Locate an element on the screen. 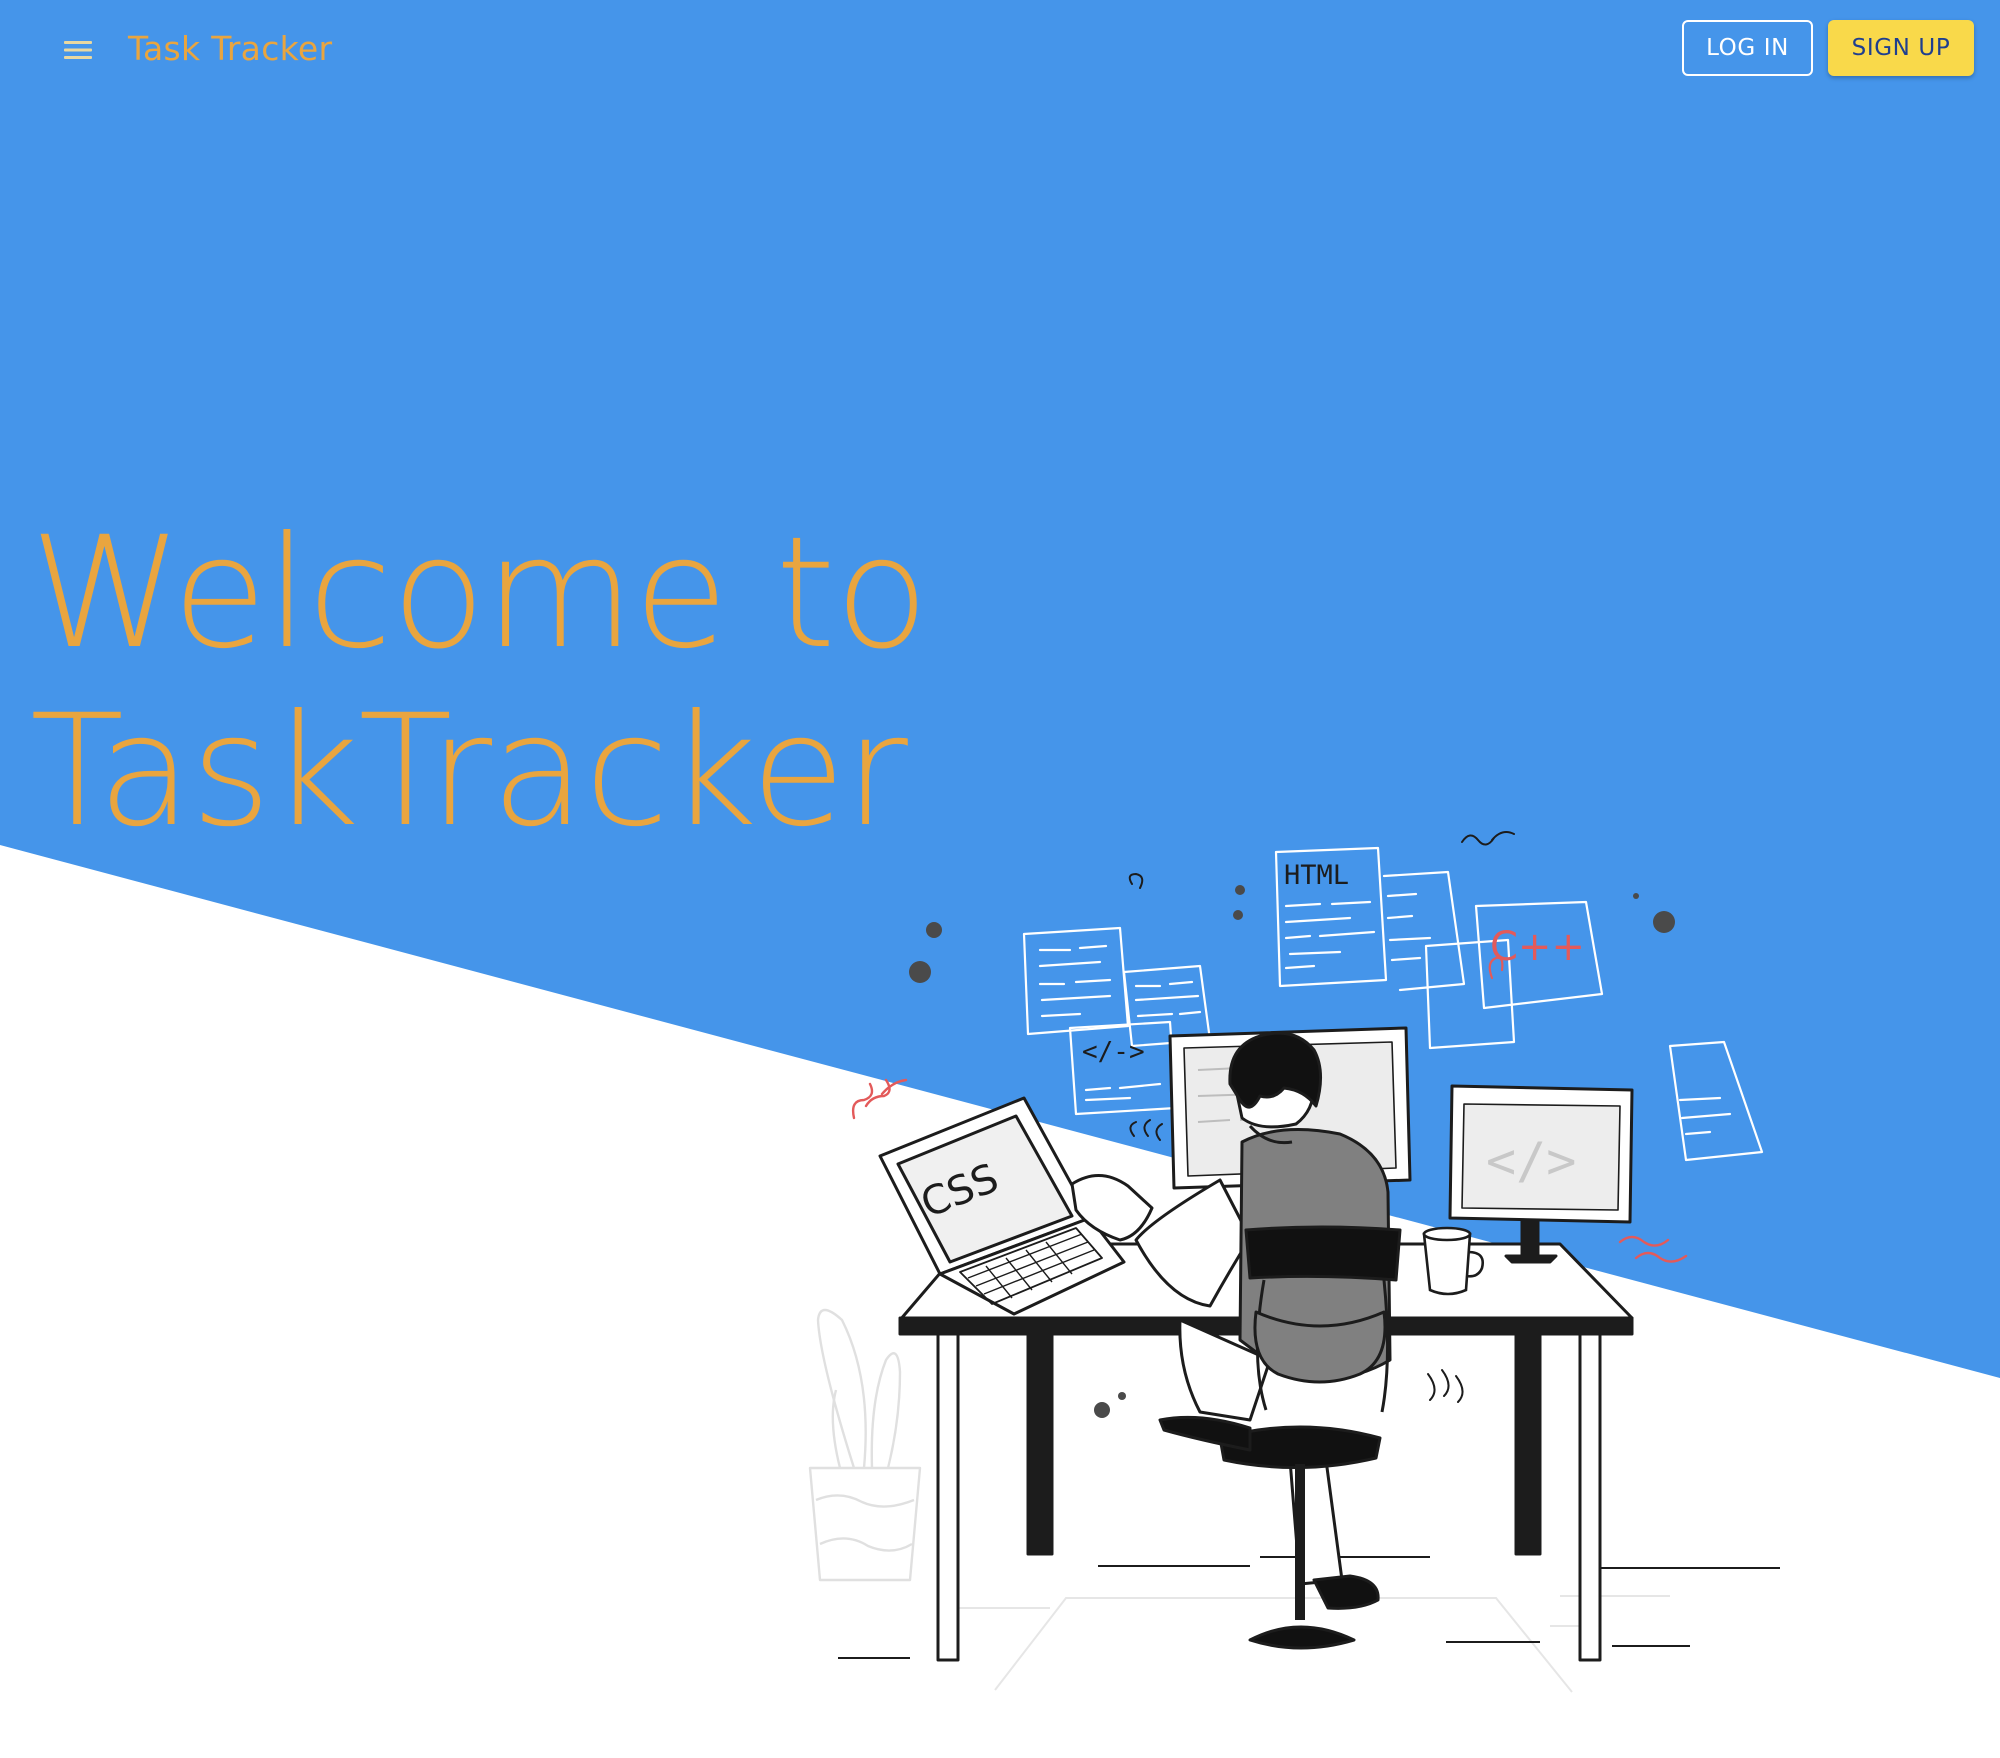  cpp-label: C++ is located at coordinates (1537, 947).